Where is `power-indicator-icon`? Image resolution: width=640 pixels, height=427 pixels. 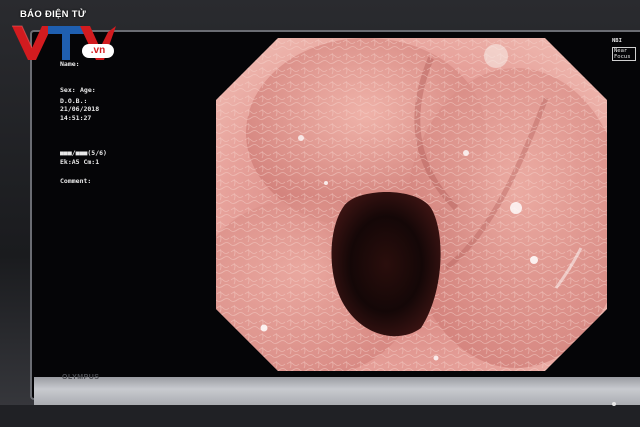 power-indicator-icon is located at coordinates (614, 404).